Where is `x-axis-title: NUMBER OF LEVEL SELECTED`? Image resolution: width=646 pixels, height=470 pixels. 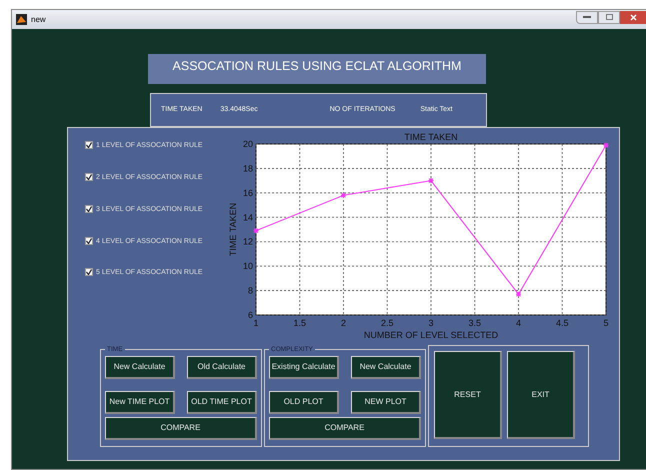 x-axis-title: NUMBER OF LEVEL SELECTED is located at coordinates (431, 335).